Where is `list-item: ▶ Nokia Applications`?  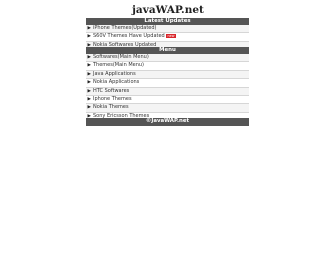 list-item: ▶ Nokia Applications is located at coordinates (167, 83).